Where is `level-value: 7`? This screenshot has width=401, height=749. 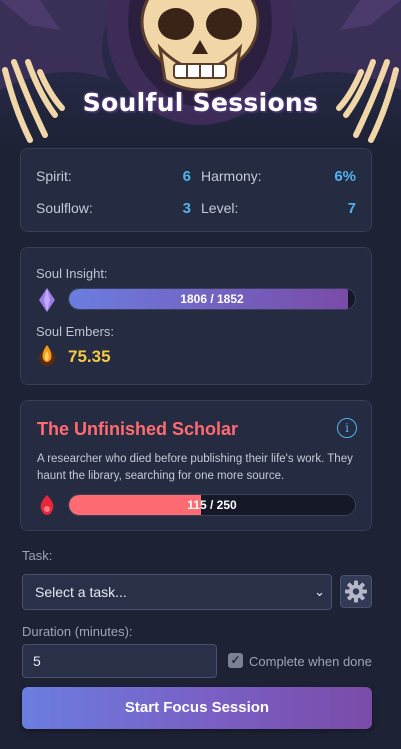 level-value: 7 is located at coordinates (351, 208).